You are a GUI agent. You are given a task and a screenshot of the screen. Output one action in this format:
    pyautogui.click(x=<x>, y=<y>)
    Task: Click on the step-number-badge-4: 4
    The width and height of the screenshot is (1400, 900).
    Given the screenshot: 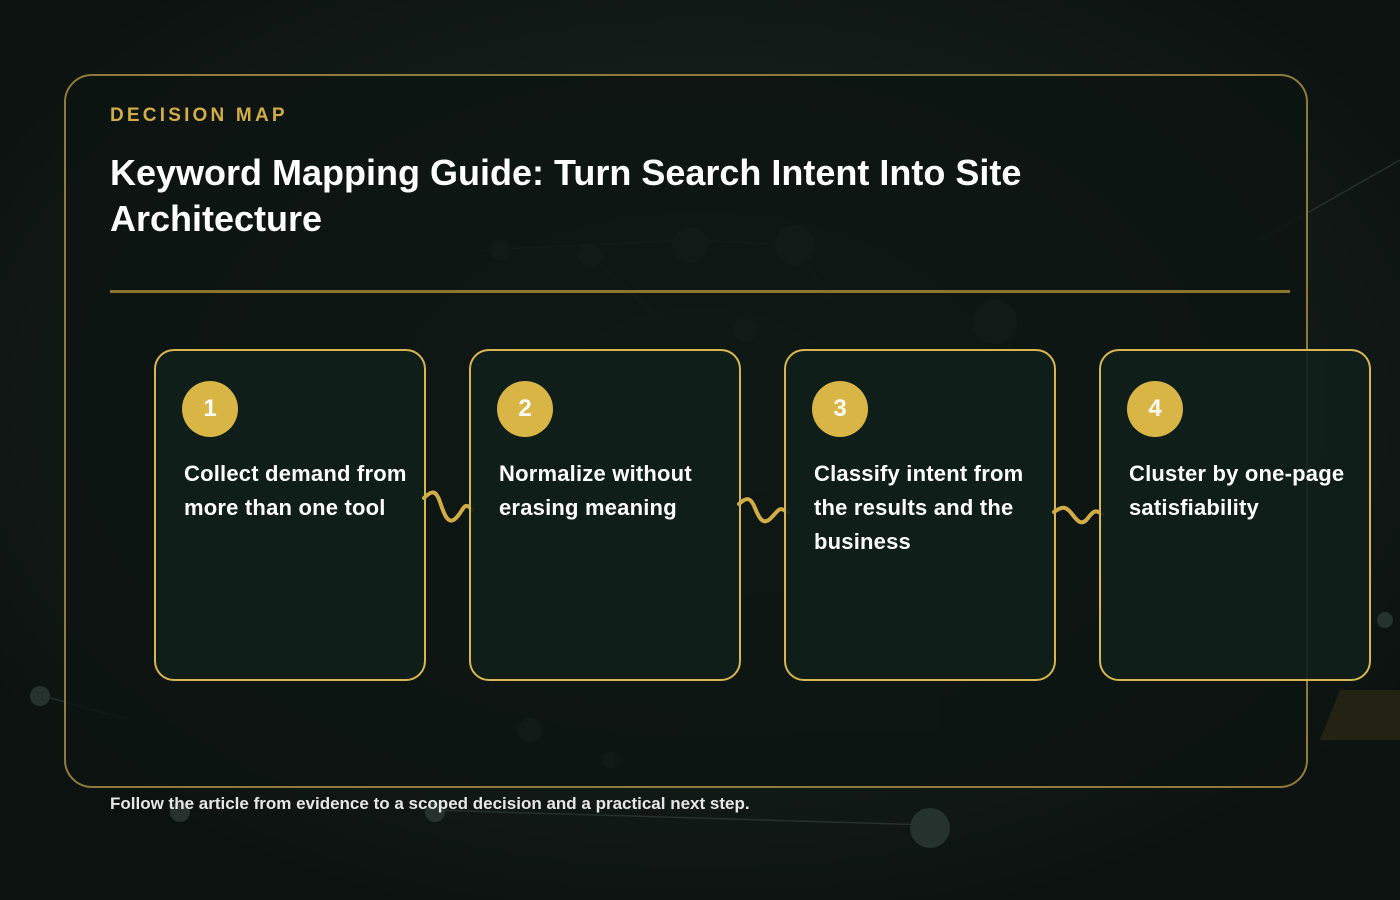 What is the action you would take?
    pyautogui.click(x=1155, y=409)
    